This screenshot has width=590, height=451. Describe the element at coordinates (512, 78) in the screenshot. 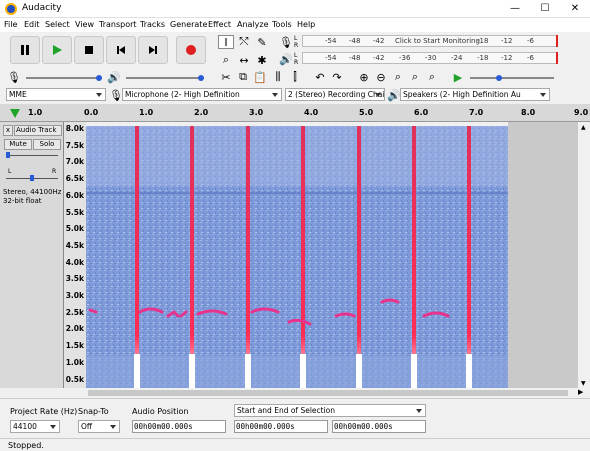

I see `play-speed-slider` at that location.